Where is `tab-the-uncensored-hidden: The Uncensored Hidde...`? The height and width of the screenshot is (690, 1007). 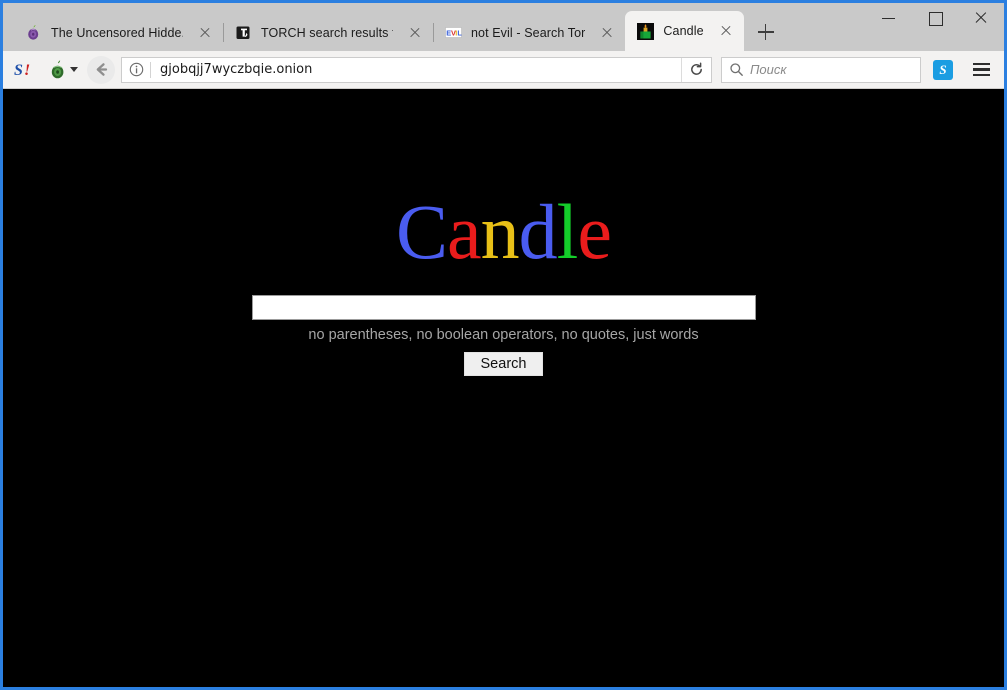
tab-the-uncensored-hidden: The Uncensored Hidde... is located at coordinates (118, 32).